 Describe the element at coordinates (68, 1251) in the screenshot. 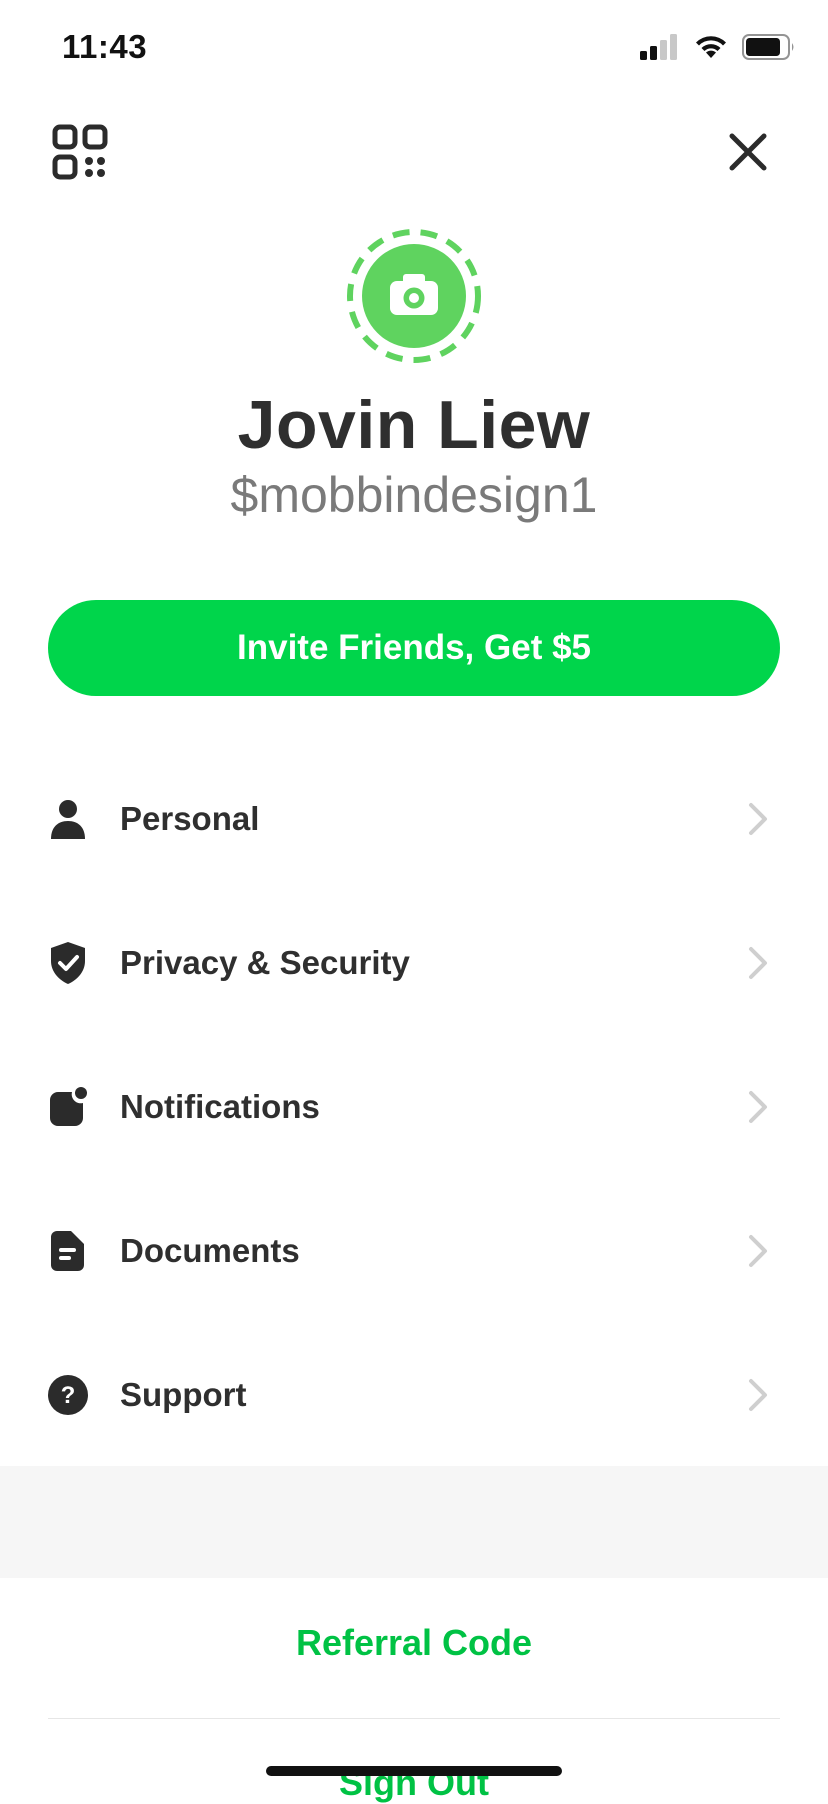

I see `document-icon` at that location.